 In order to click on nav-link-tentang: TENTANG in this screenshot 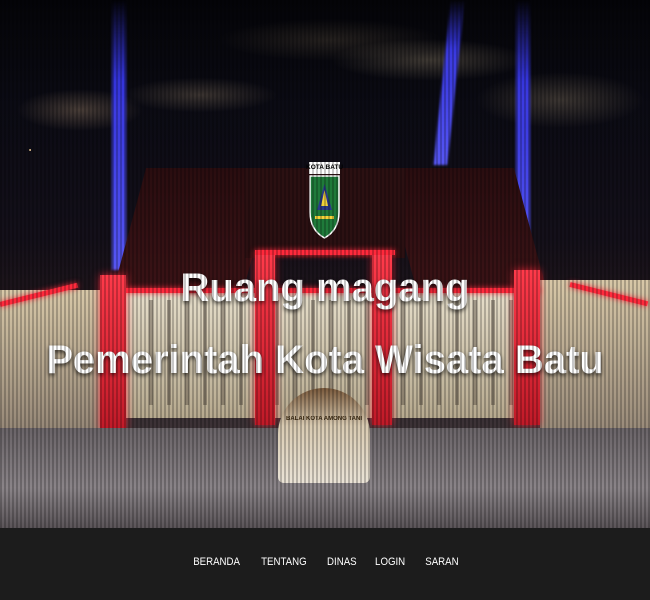, I will do `click(284, 562)`.